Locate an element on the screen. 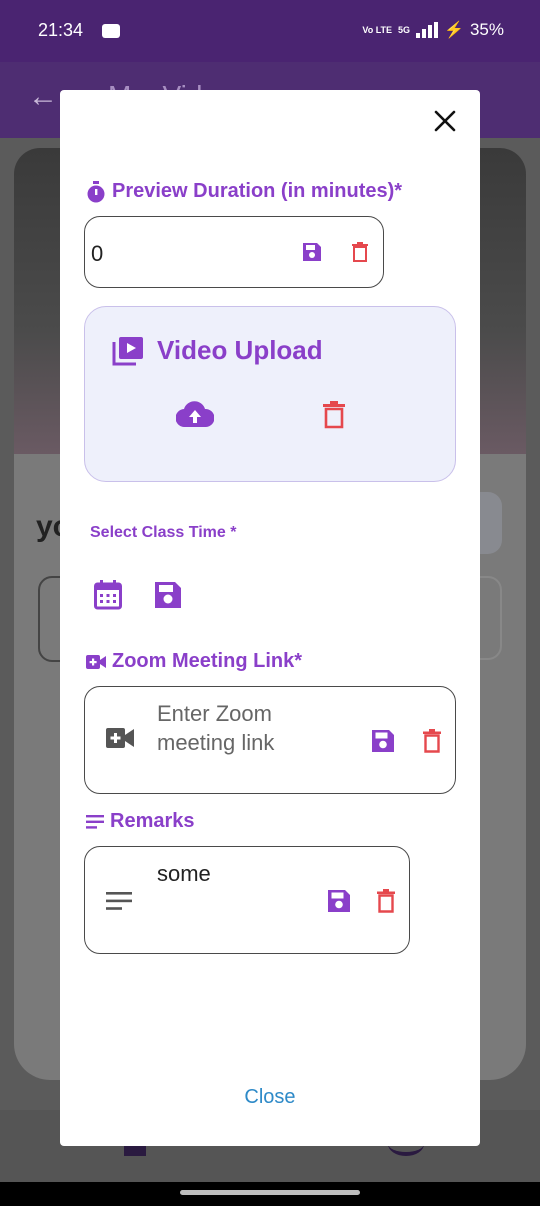 Image resolution: width=540 pixels, height=1206 pixels. status-bar: 21:34 Vo LTE 5G ⚡ 35% is located at coordinates (270, 31).